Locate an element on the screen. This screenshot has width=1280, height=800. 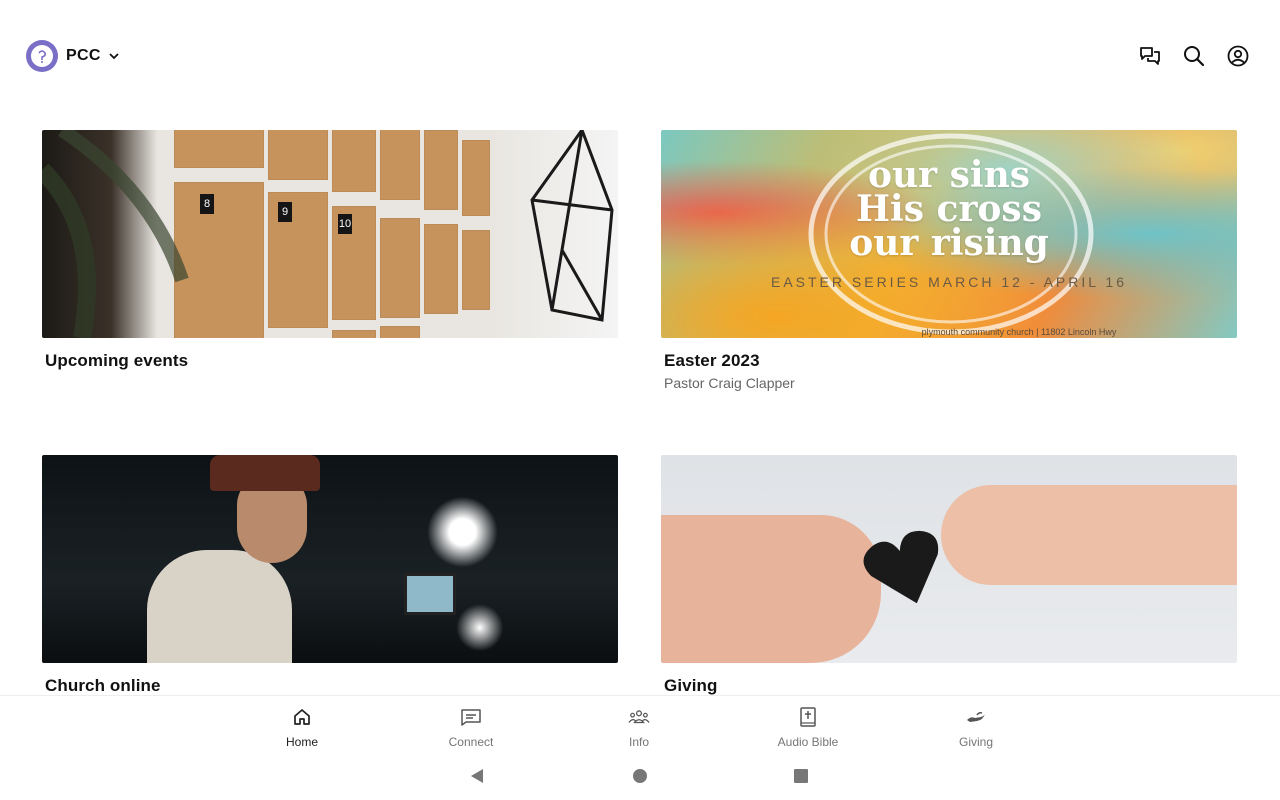
chat-icon is located at coordinates (1150, 56).